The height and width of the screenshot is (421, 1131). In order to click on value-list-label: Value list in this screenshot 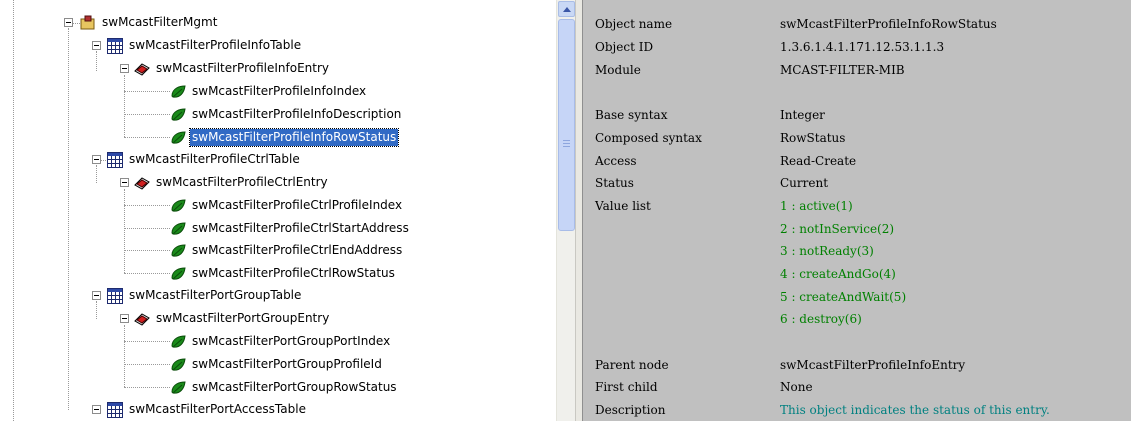, I will do `click(623, 206)`.